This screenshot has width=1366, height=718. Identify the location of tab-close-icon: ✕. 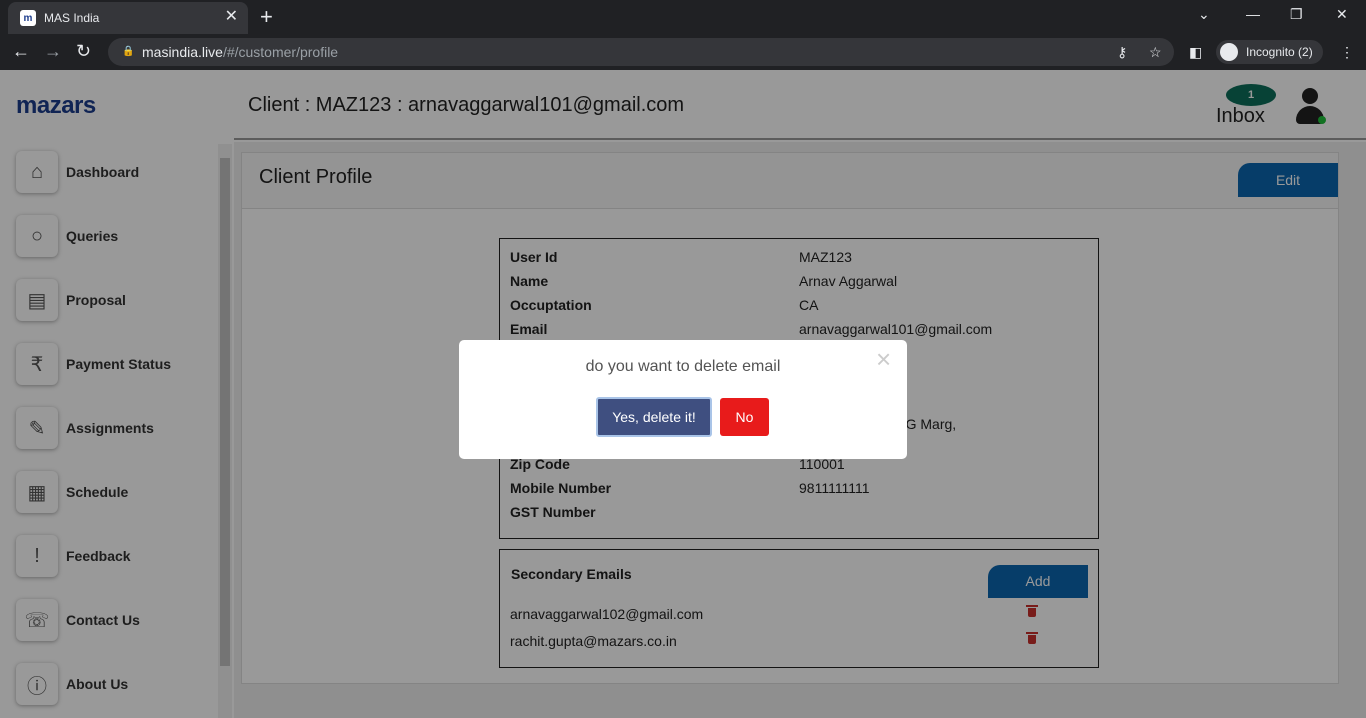
(231, 17).